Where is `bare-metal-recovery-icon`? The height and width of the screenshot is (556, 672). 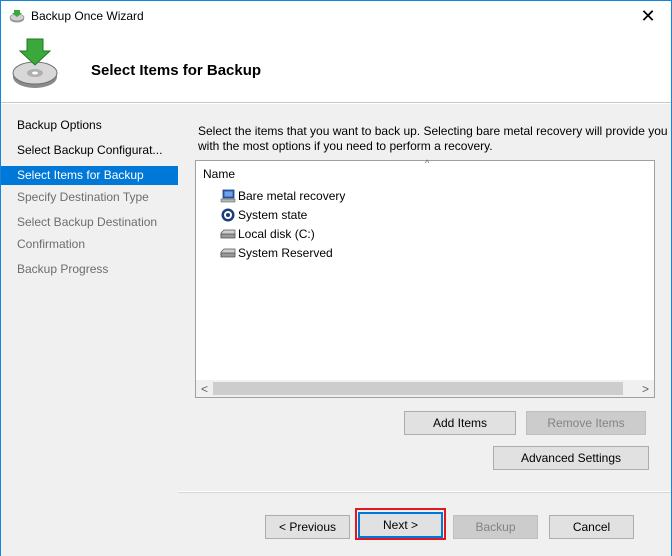
bare-metal-recovery-icon is located at coordinates (228, 196).